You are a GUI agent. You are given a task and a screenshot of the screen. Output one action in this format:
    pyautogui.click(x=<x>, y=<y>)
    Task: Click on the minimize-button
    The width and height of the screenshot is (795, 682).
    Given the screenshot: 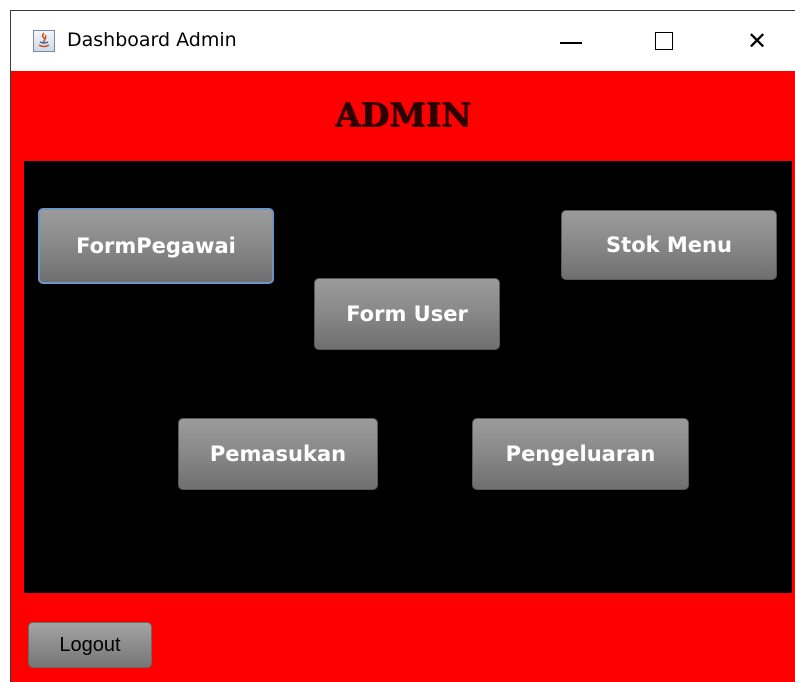 What is the action you would take?
    pyautogui.click(x=571, y=41)
    